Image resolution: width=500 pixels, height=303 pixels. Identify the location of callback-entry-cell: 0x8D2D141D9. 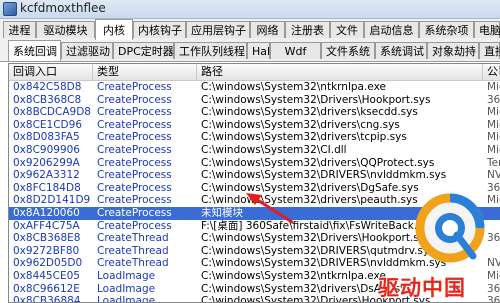
(52, 200).